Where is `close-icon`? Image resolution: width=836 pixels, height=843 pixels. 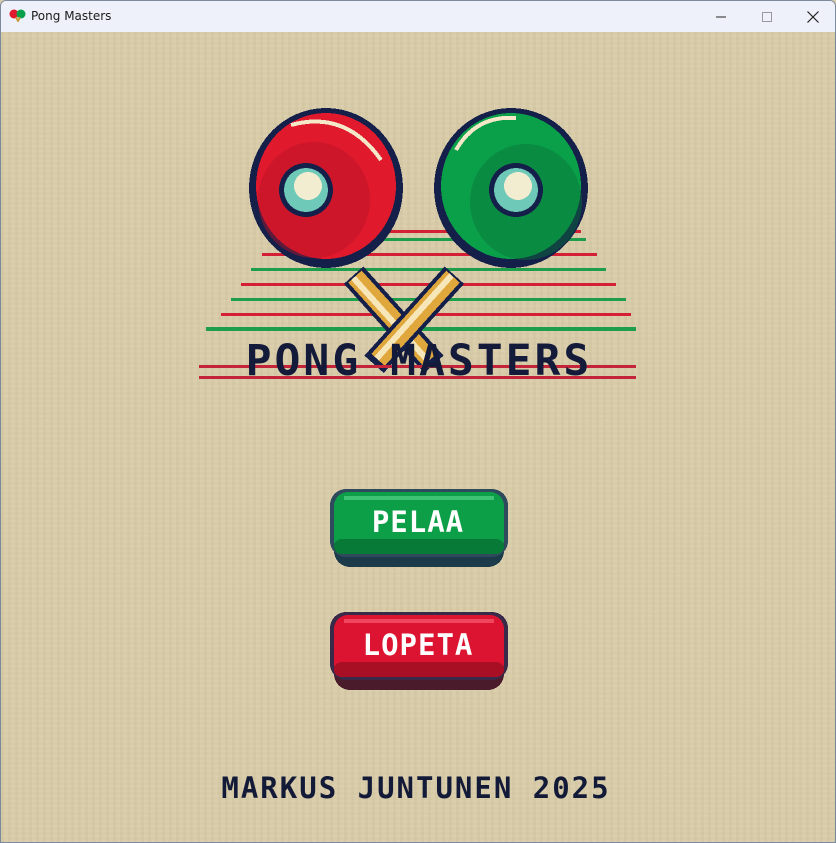 close-icon is located at coordinates (813, 16).